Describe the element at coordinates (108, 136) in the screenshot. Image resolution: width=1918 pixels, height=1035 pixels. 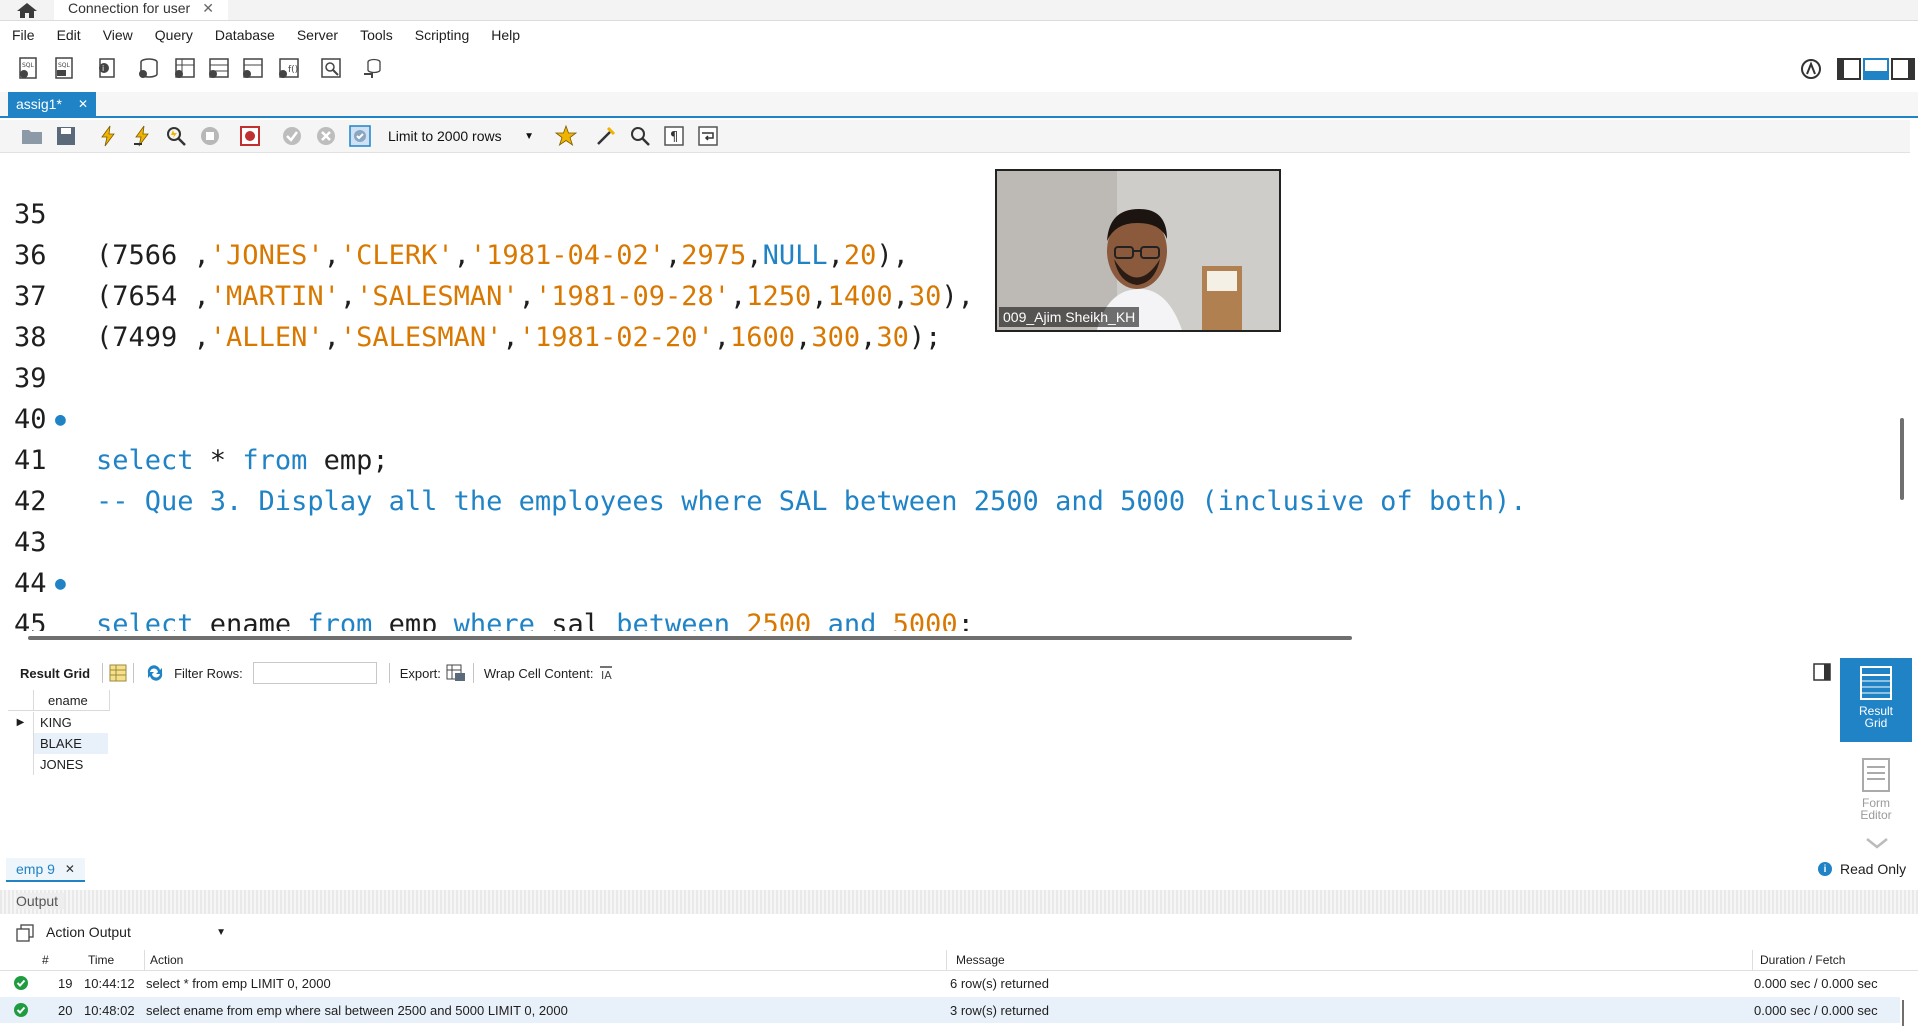
I see `execute-lightning-icon` at that location.